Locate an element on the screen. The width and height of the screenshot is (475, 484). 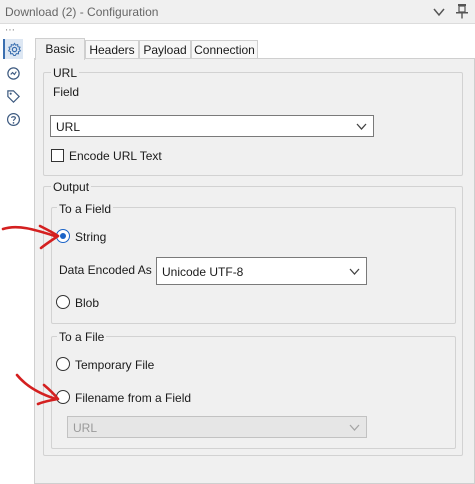
filename-field-dropdown: URL is located at coordinates (217, 427).